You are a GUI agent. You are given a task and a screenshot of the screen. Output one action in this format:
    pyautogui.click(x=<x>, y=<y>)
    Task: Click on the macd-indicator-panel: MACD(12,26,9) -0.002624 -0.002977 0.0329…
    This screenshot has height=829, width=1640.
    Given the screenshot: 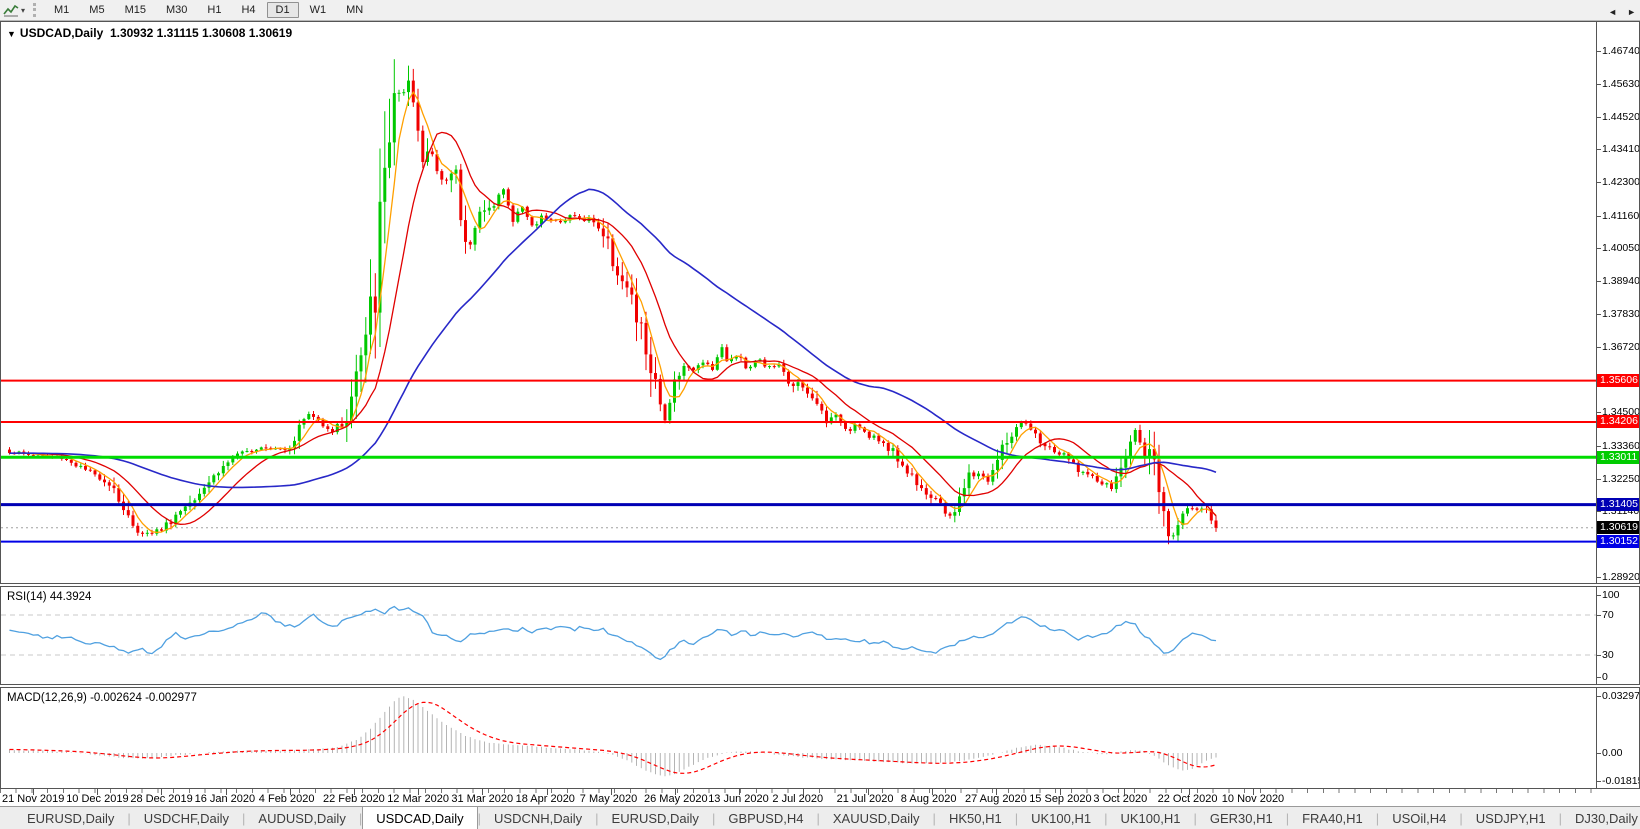 What is the action you would take?
    pyautogui.click(x=820, y=738)
    